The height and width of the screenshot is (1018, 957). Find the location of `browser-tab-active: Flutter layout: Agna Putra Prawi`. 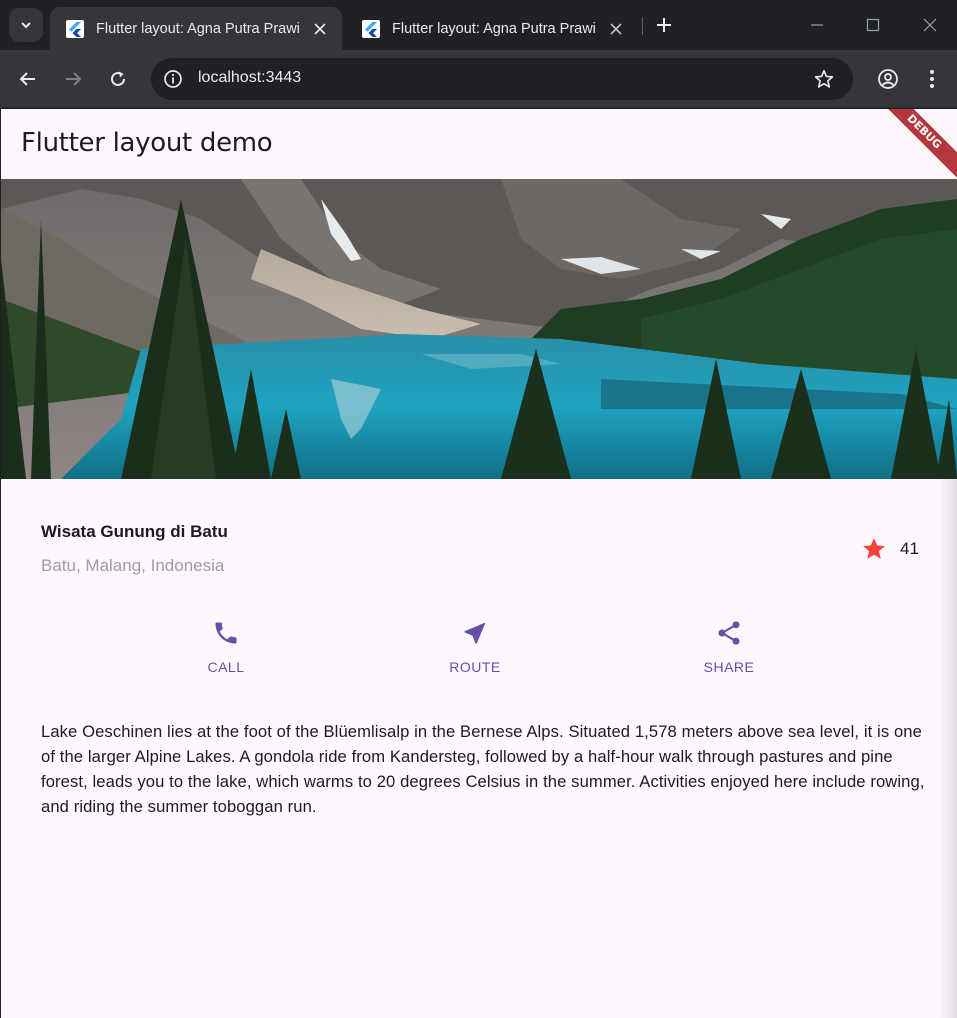

browser-tab-active: Flutter layout: Agna Putra Prawi is located at coordinates (196, 28).